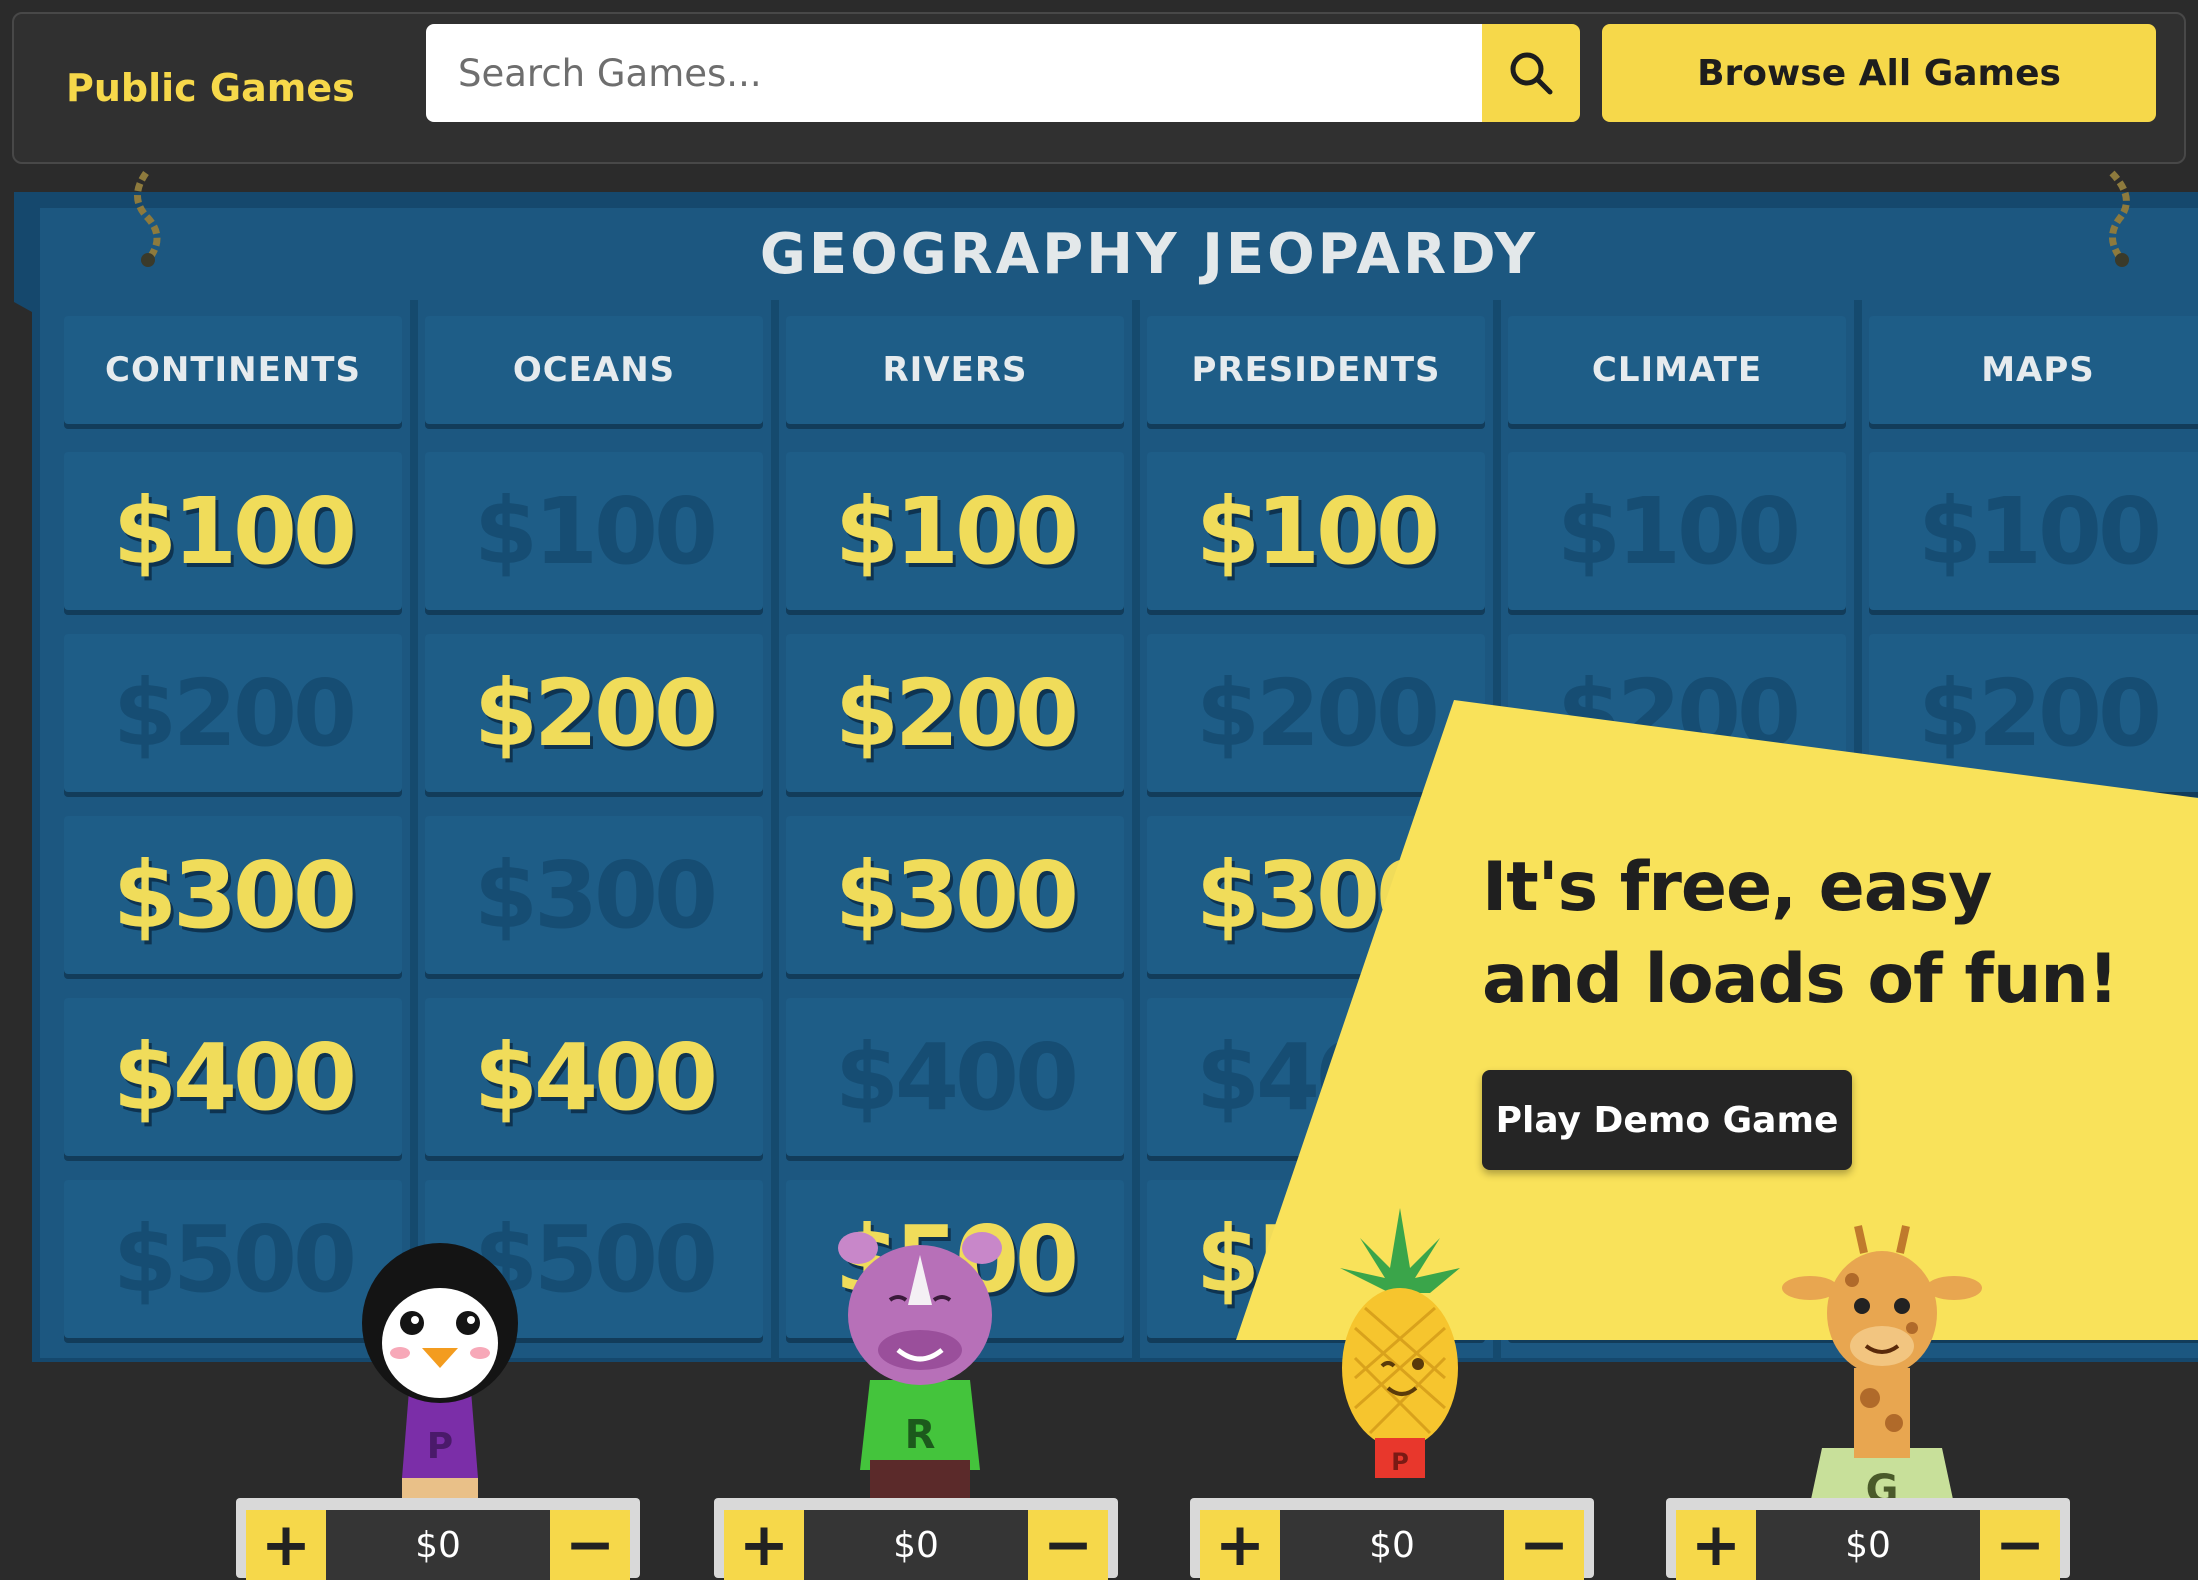  Describe the element at coordinates (1667, 1120) in the screenshot. I see `play-demo-game-button: Play Demo Game` at that location.